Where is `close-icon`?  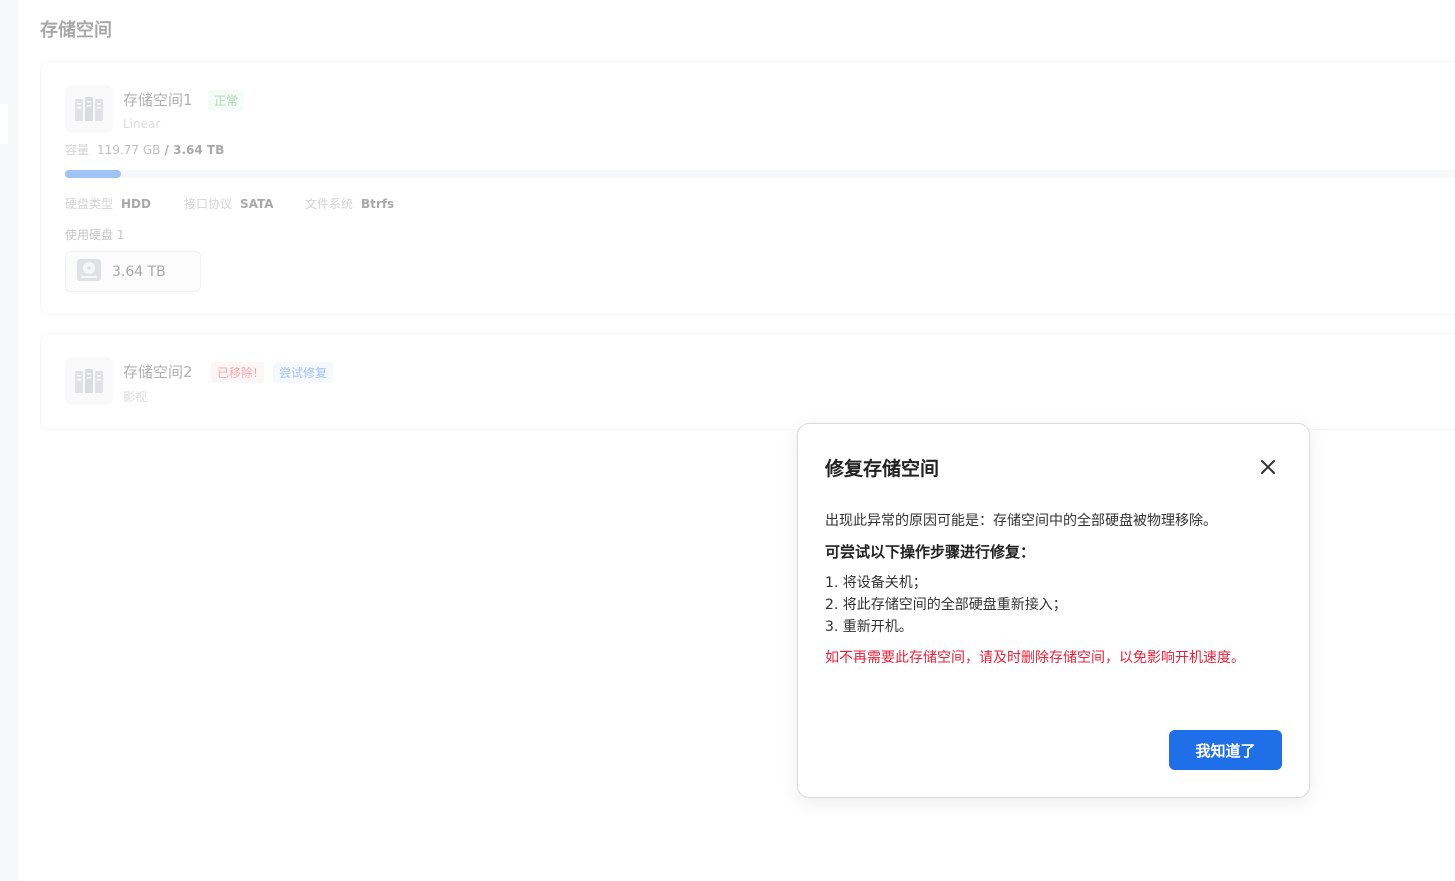
close-icon is located at coordinates (1268, 467).